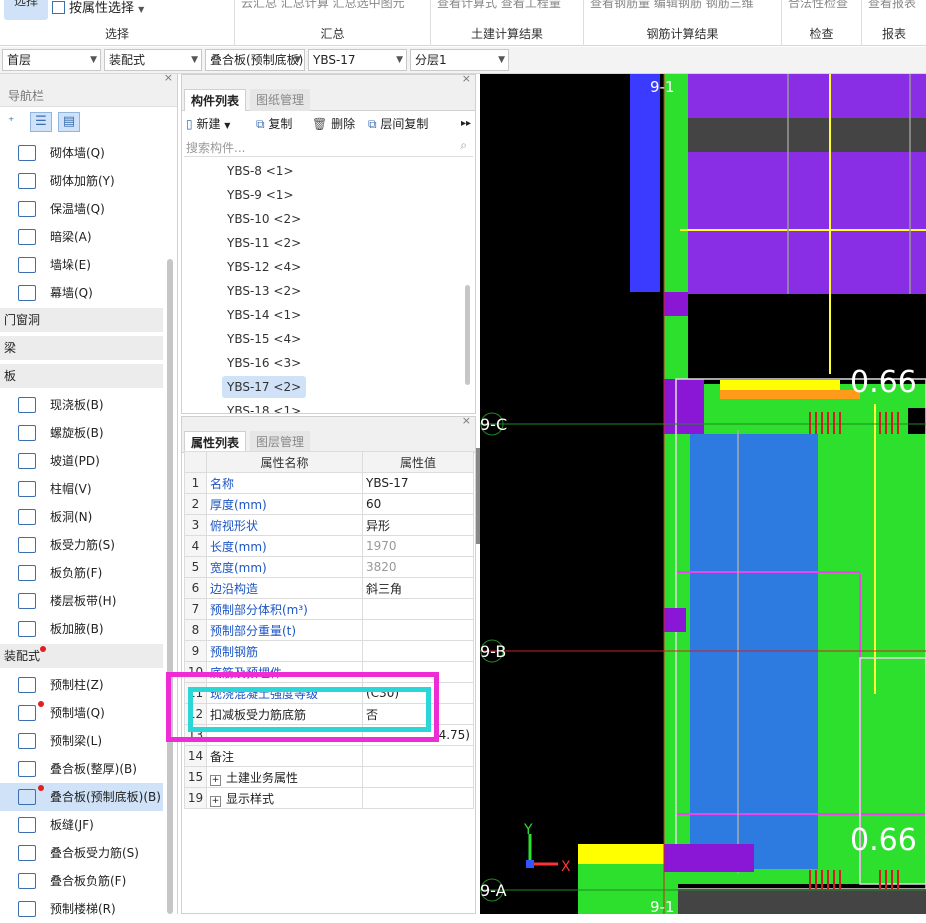  I want to click on nav-item-hidden-beam: 暗梁(A), so click(81, 237).